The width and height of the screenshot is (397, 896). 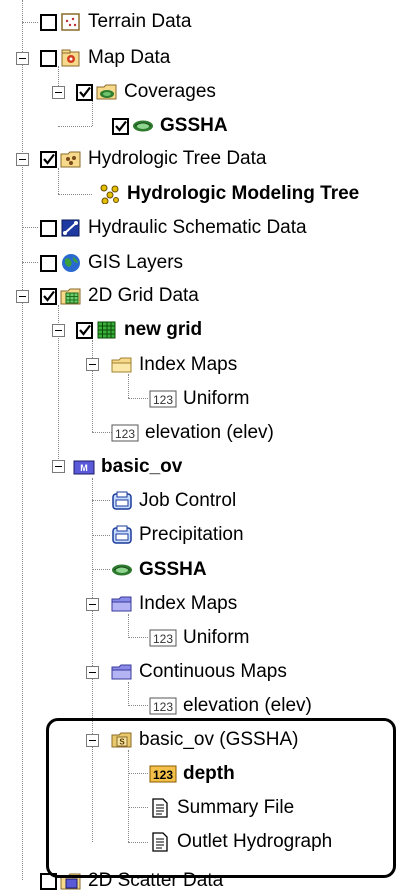 I want to click on tree-item-label: Job Control, so click(x=188, y=500).